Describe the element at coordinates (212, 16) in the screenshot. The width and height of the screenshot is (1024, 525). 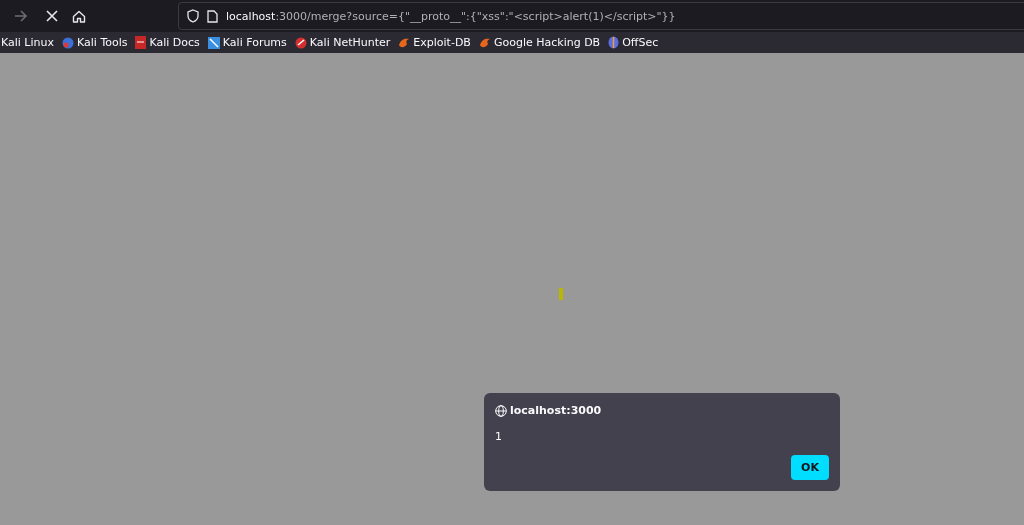
I see `page-icon` at that location.